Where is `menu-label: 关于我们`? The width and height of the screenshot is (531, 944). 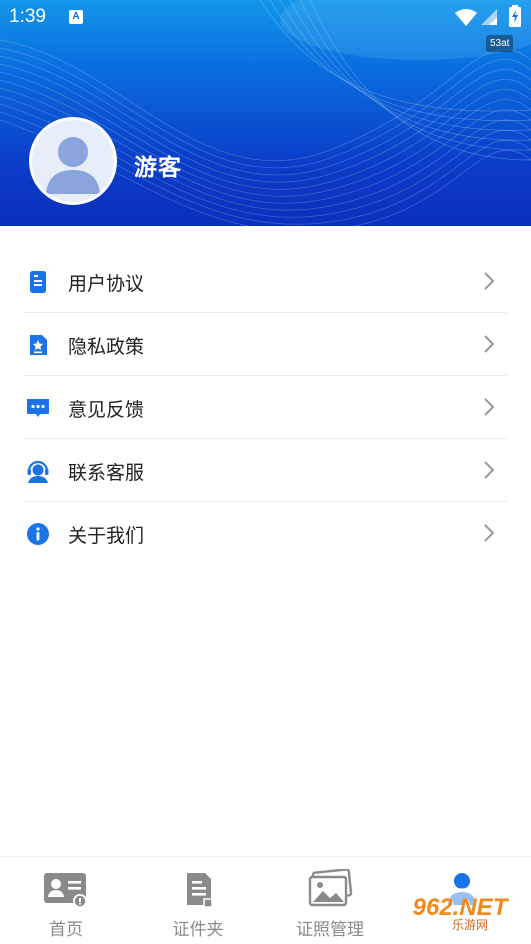 menu-label: 关于我们 is located at coordinates (106, 536).